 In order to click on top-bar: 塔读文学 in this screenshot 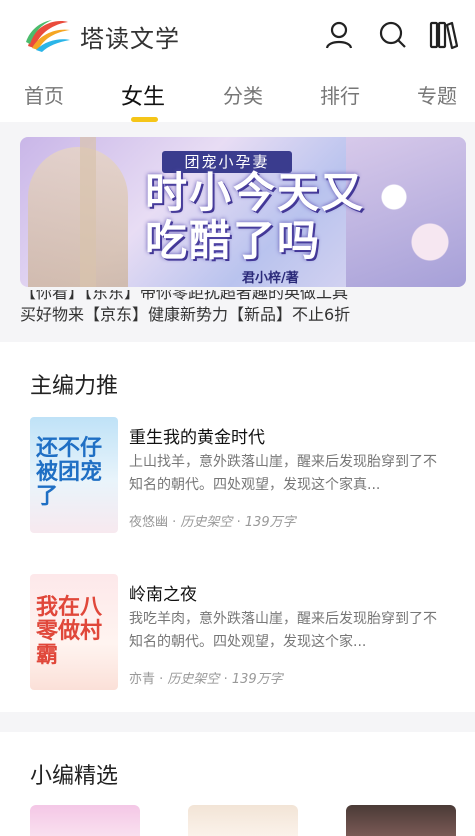, I will do `click(237, 35)`.